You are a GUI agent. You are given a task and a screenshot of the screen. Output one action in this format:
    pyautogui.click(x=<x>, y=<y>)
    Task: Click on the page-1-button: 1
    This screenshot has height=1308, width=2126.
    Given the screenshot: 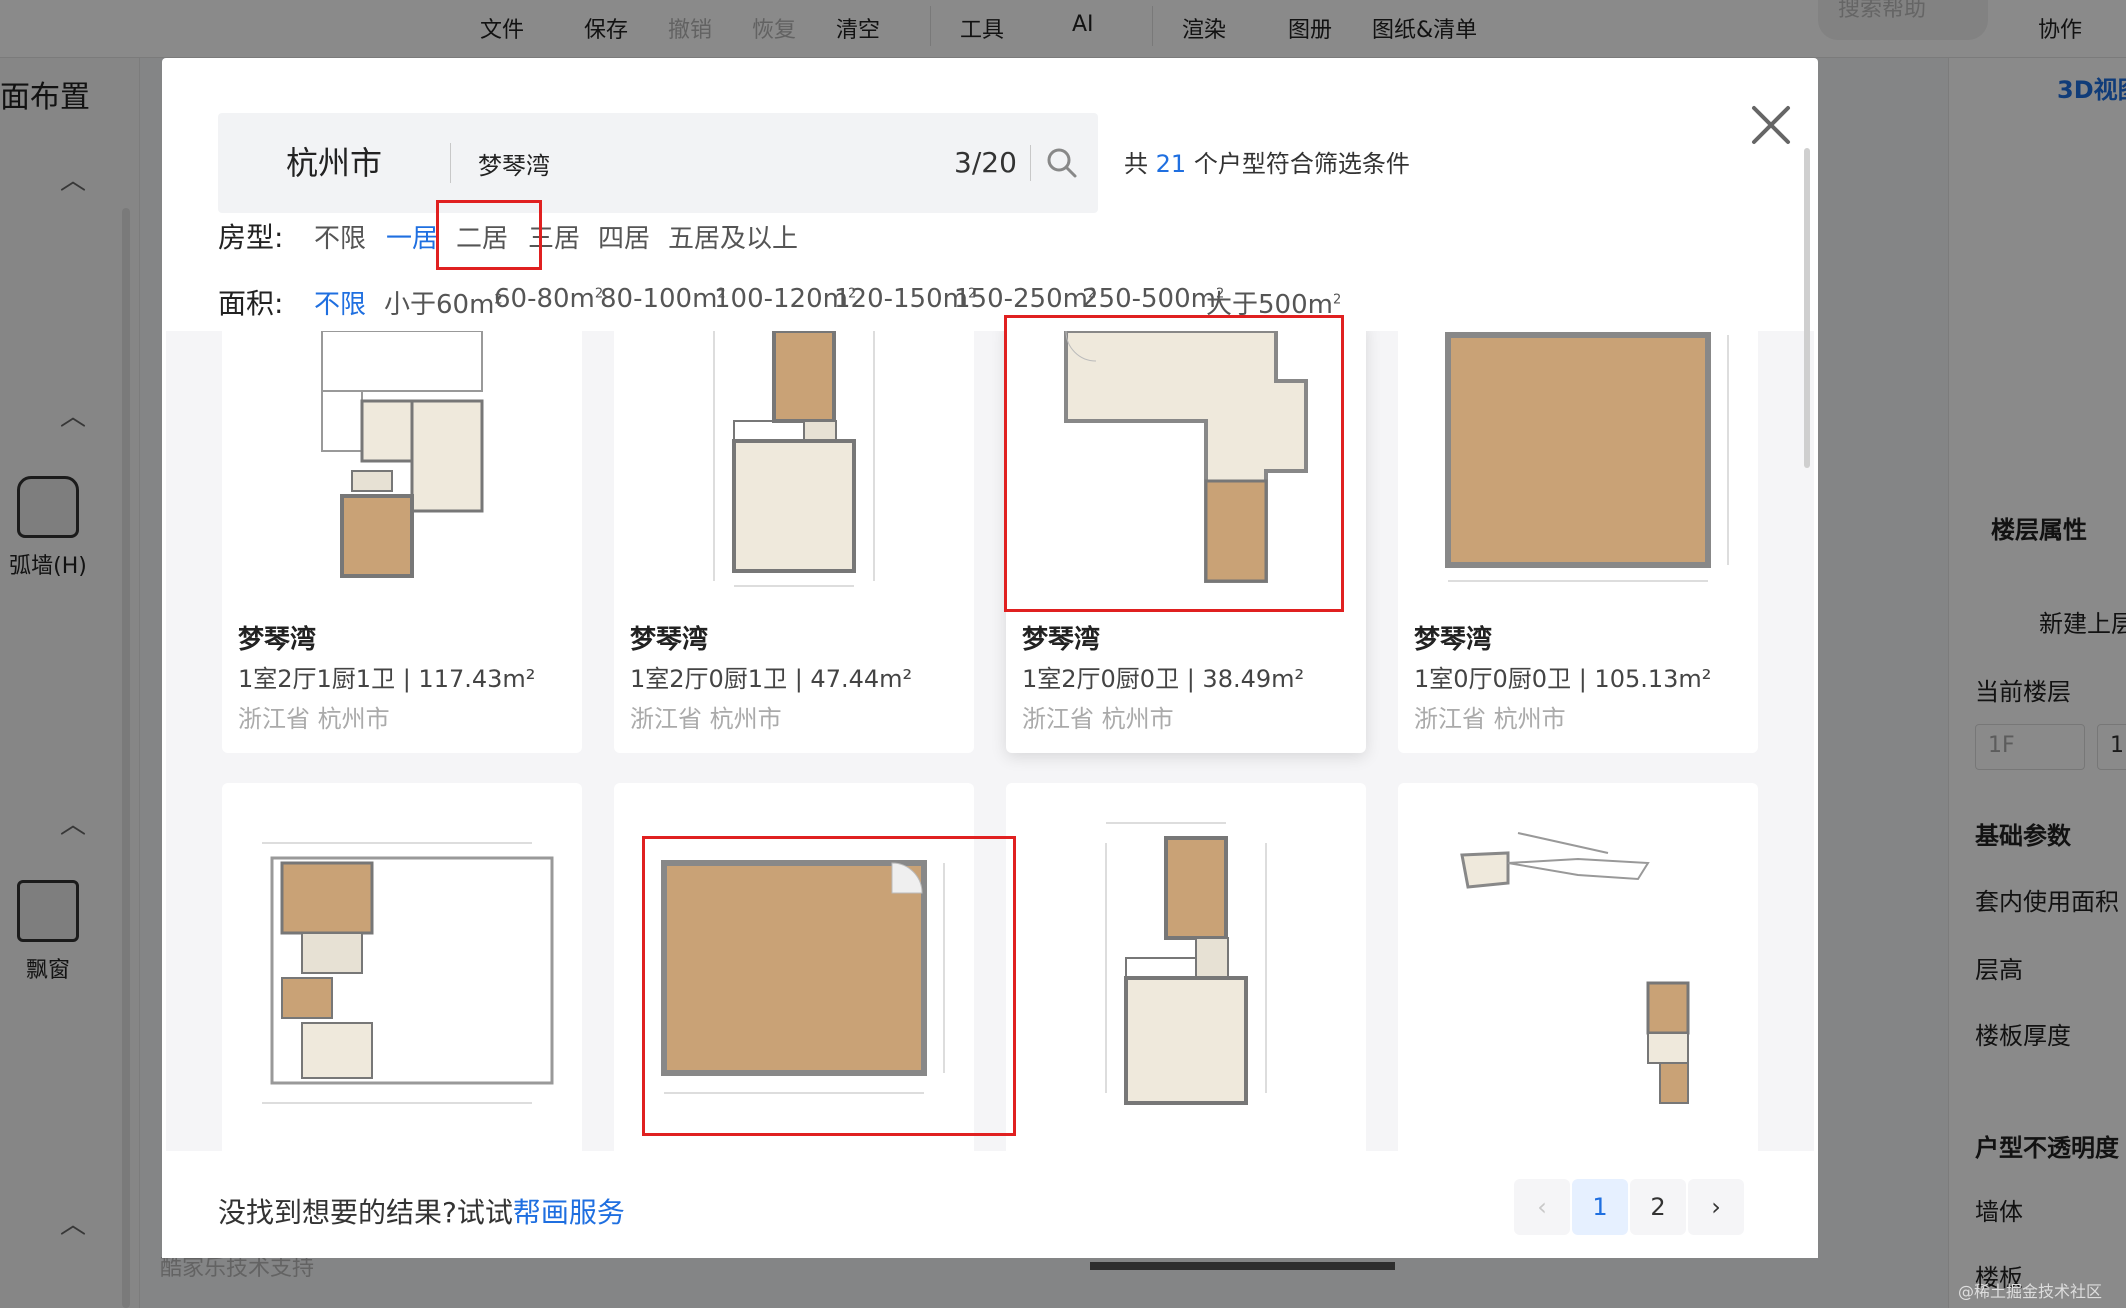 What is the action you would take?
    pyautogui.click(x=1600, y=1207)
    